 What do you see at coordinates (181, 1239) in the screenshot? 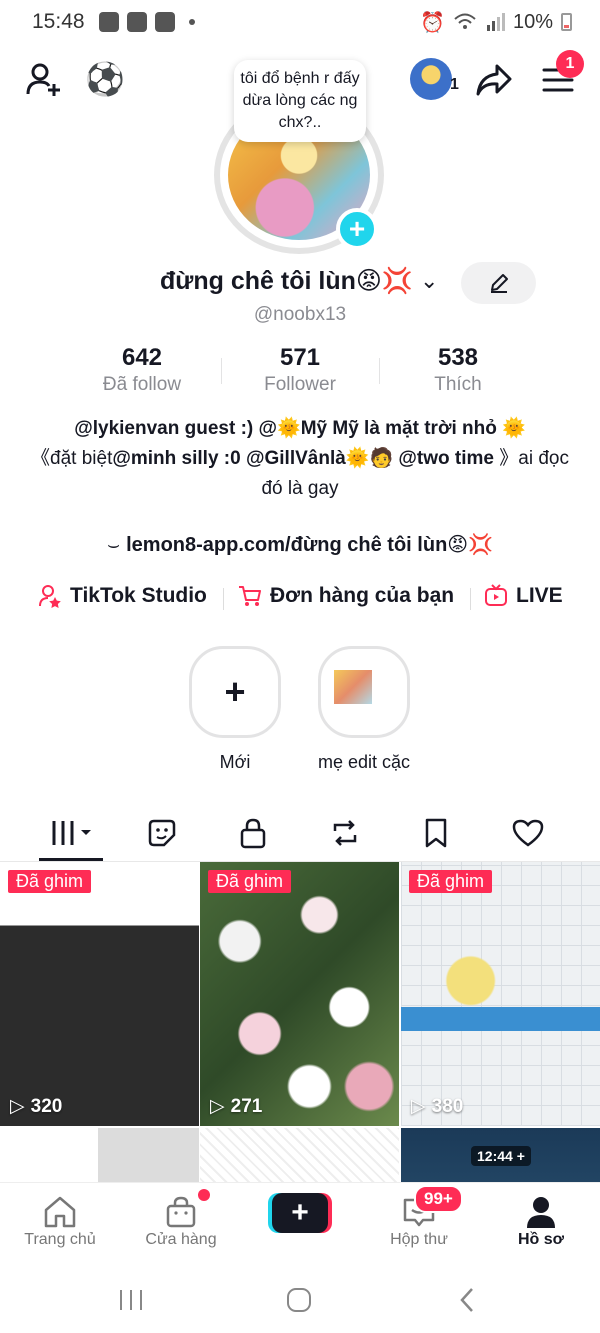
I see `nav-label: Cửa hàng` at bounding box center [181, 1239].